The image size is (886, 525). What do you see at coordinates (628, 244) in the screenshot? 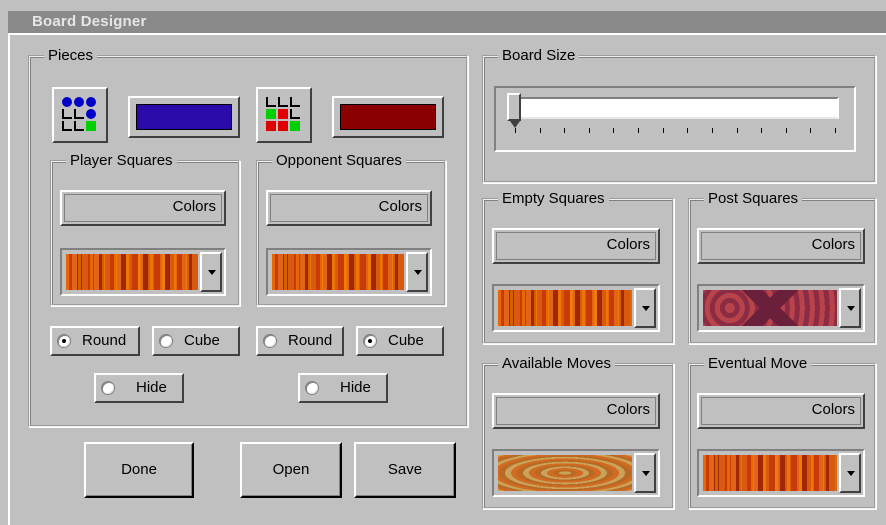
I see `empty-squares-colors-label: Colors` at bounding box center [628, 244].